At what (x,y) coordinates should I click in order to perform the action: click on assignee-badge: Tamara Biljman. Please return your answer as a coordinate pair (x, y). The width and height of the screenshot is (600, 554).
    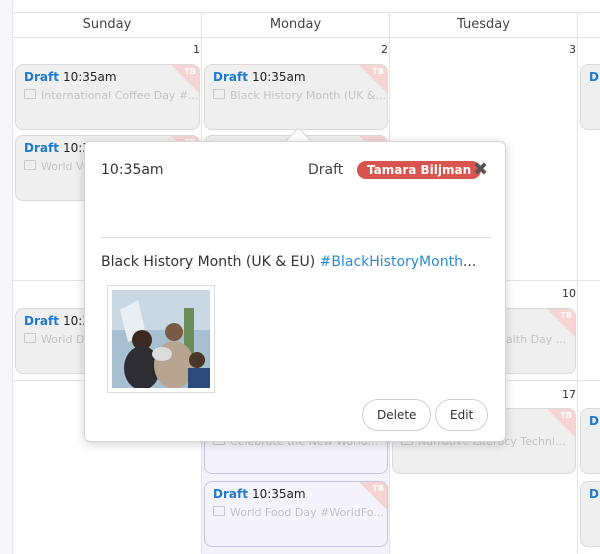
    Looking at the image, I should click on (419, 170).